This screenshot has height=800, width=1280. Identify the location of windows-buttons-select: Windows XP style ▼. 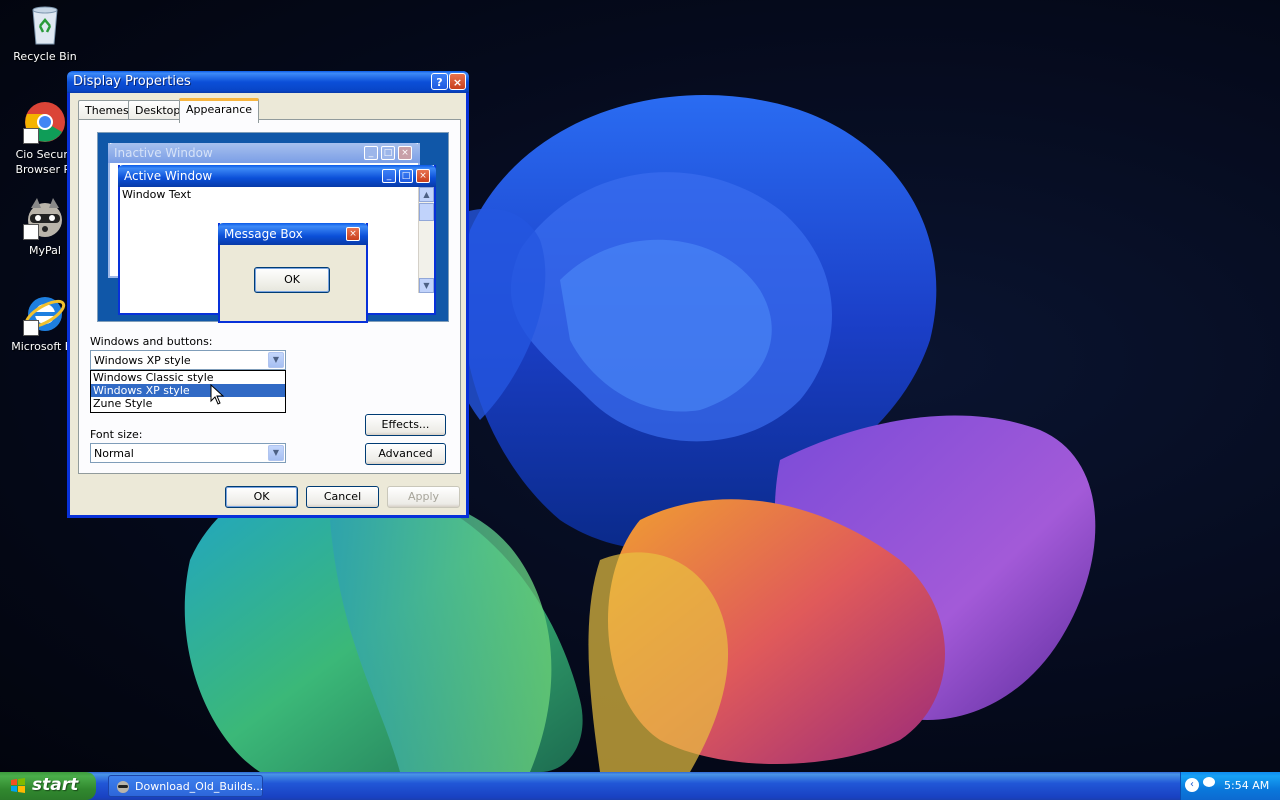
(188, 360).